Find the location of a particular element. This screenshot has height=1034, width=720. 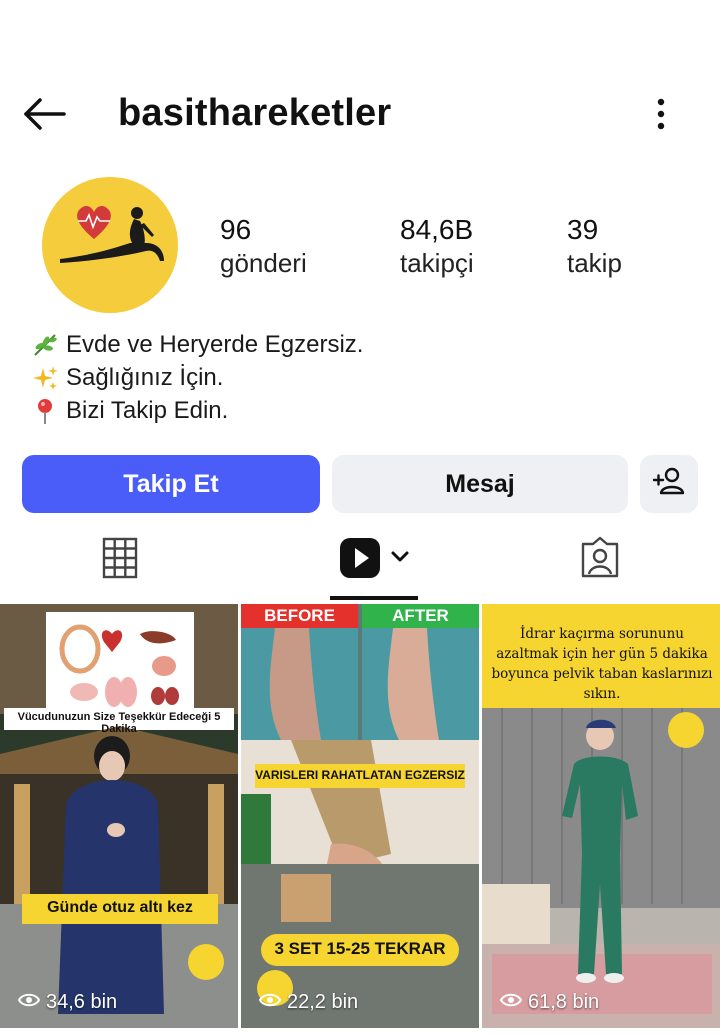

views-count: 34,6 bin is located at coordinates (82, 1002).